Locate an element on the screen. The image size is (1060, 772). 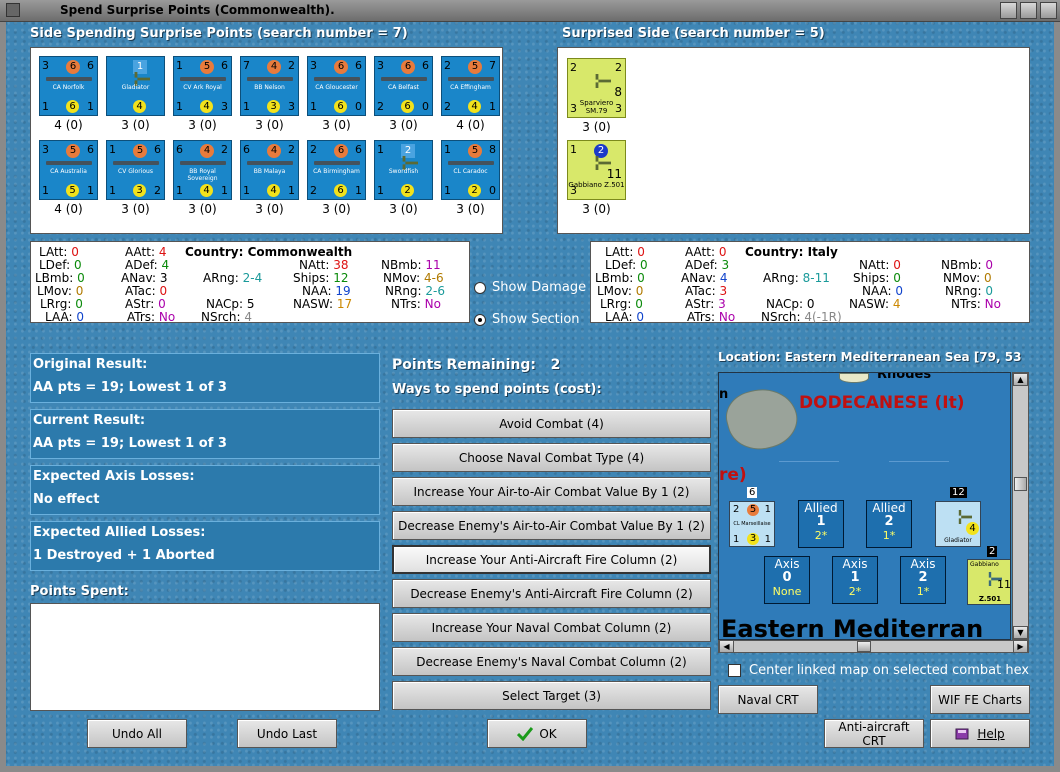
center-linked-checkbox: Center linked map on selected combat hex is located at coordinates (878, 670).